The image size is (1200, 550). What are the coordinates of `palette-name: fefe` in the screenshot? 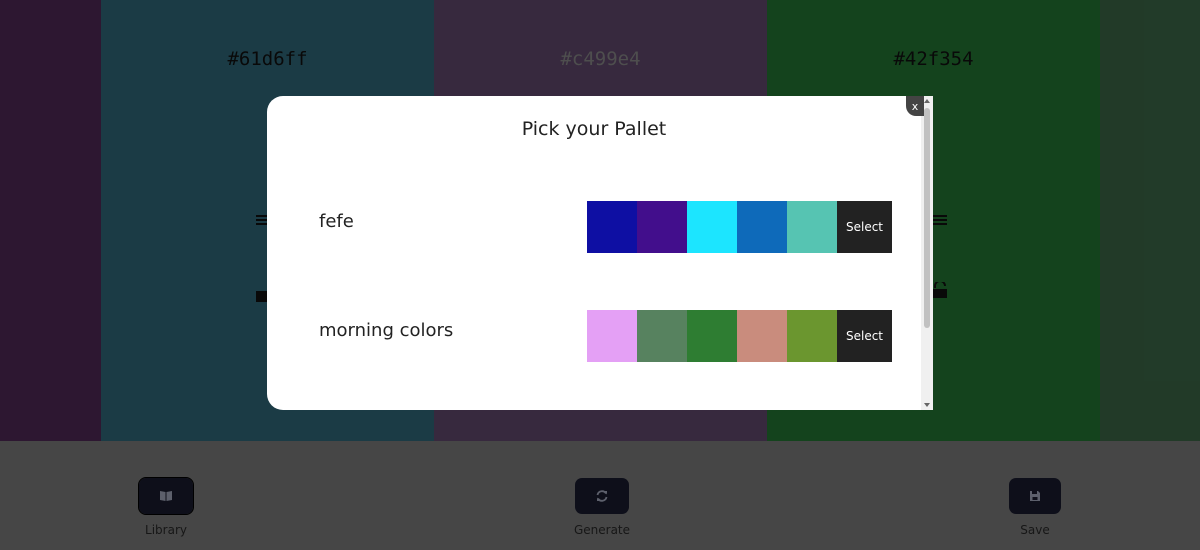 It's located at (336, 221).